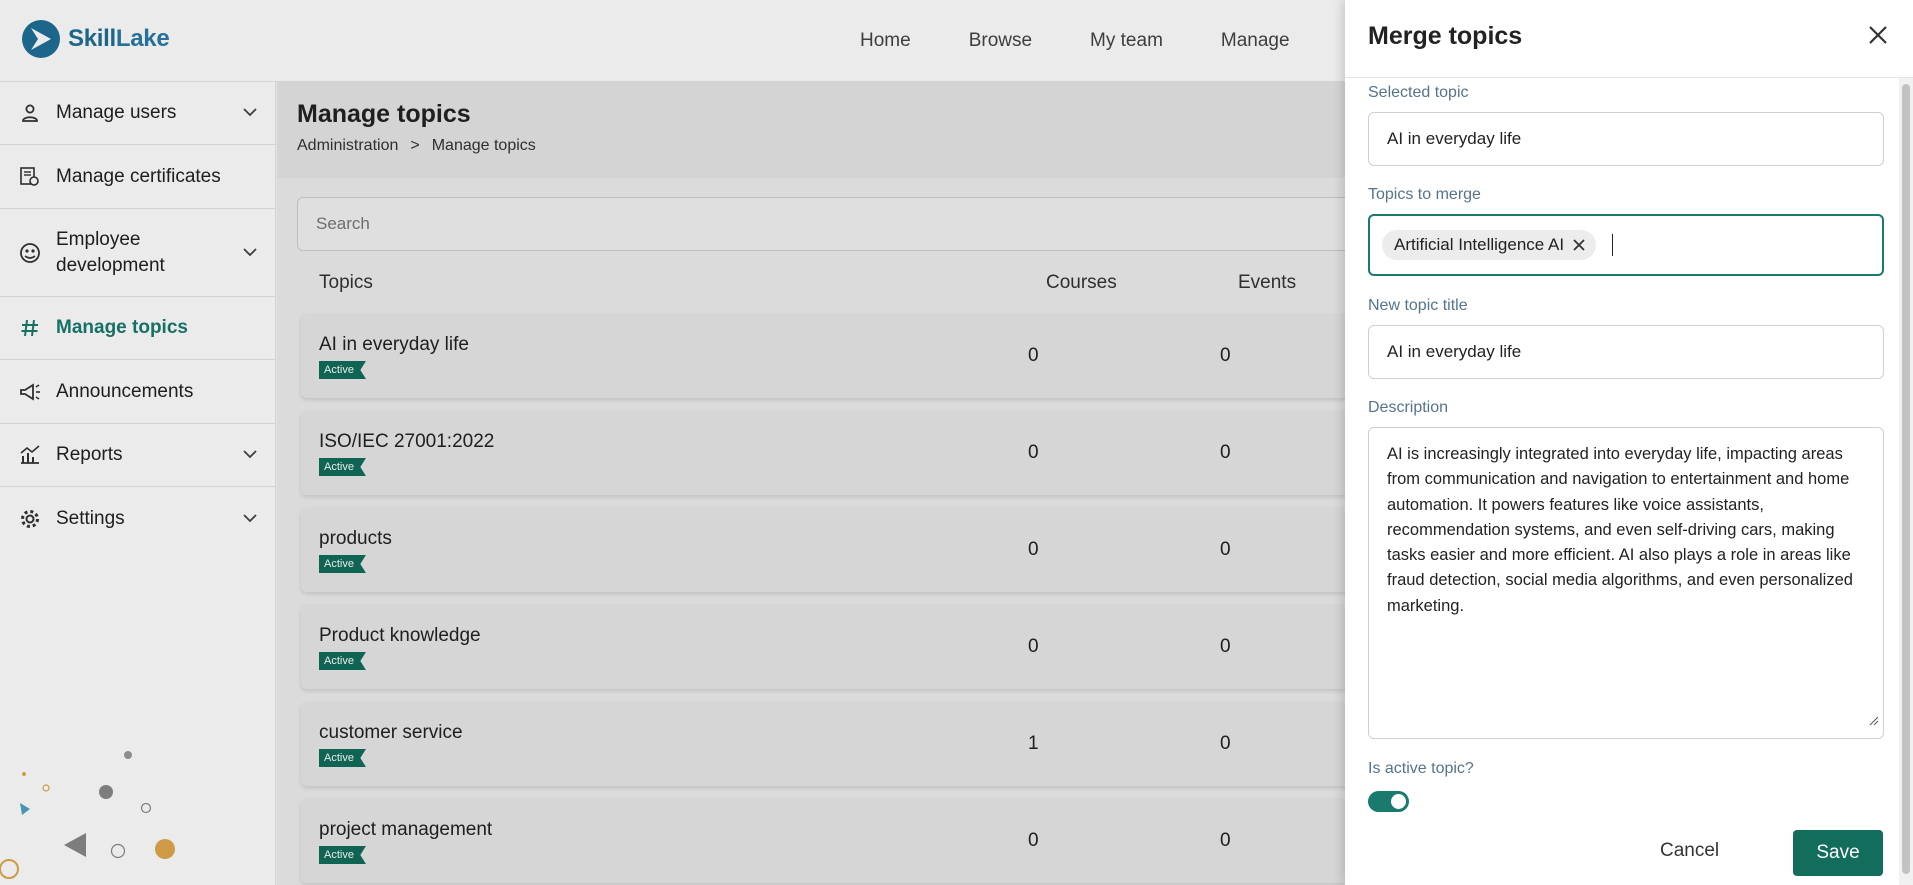 The image size is (1913, 885). Describe the element at coordinates (1878, 35) in the screenshot. I see `close-icon` at that location.